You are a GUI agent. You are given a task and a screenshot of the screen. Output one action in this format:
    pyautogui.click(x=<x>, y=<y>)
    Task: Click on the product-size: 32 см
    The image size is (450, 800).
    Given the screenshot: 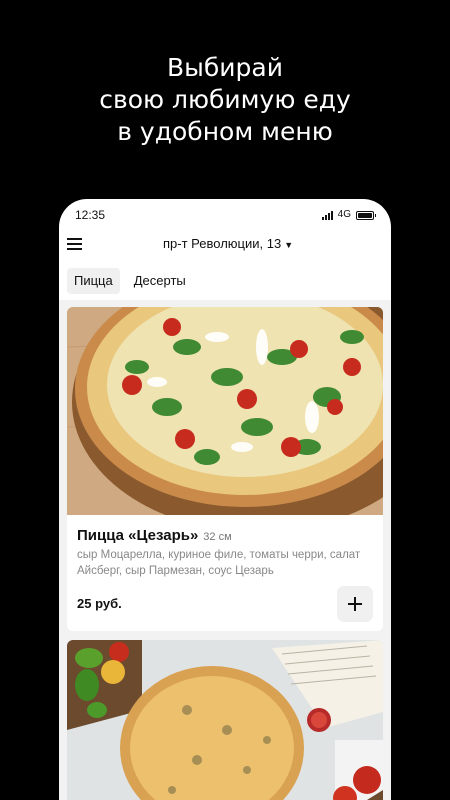 What is the action you would take?
    pyautogui.click(x=217, y=537)
    